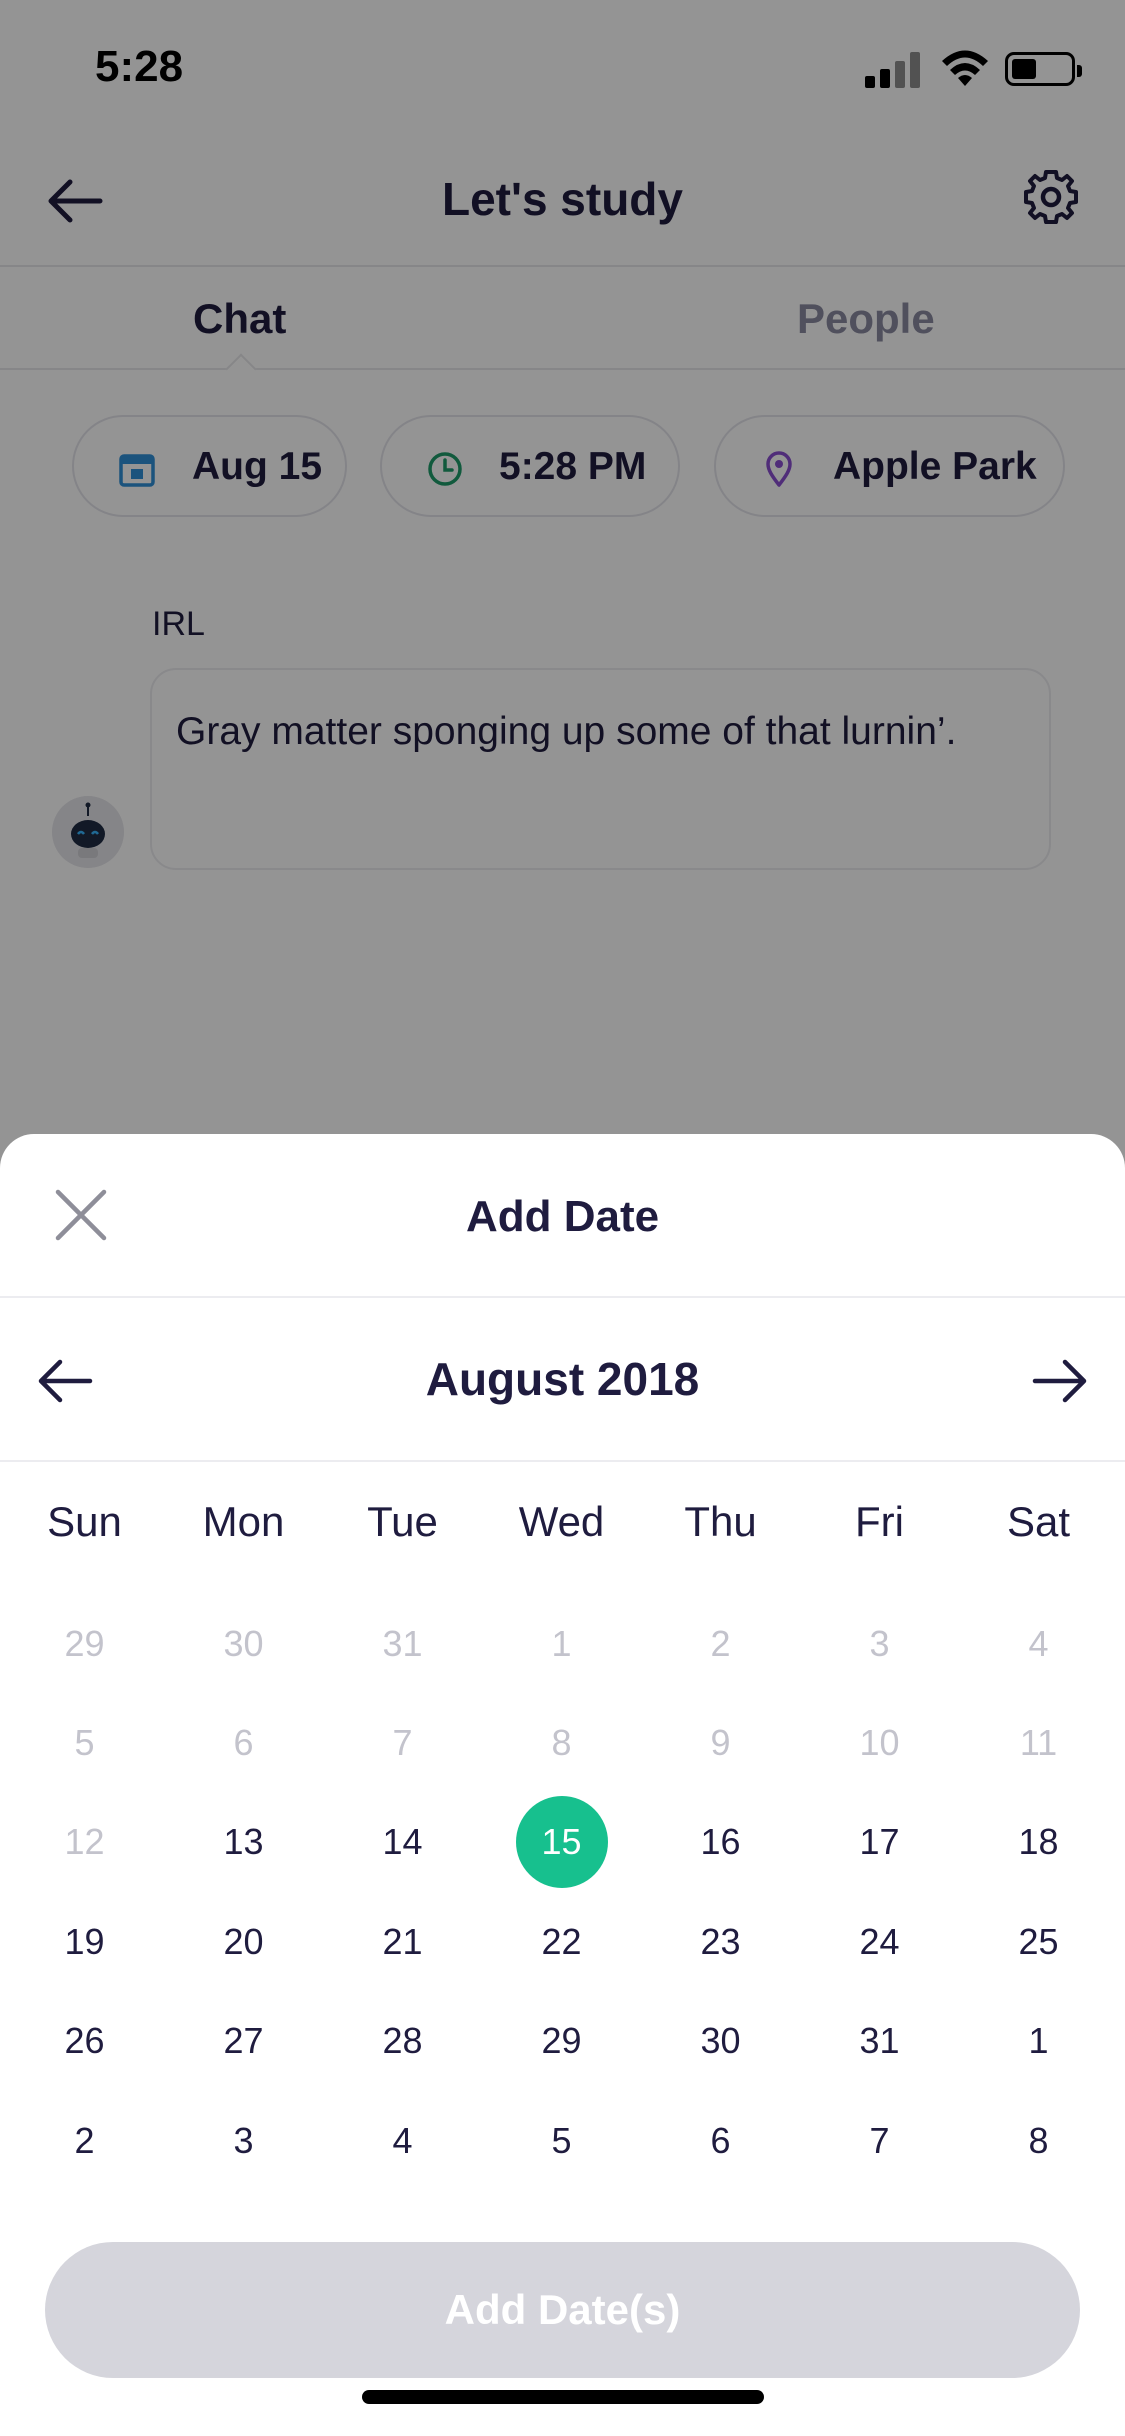 The image size is (1125, 2436). I want to click on sheet-title: Add Date, so click(562, 1216).